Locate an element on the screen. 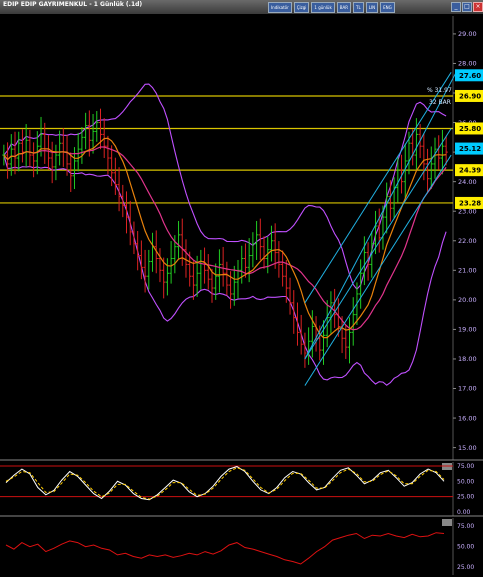 The height and width of the screenshot is (577, 483). price-level-label: 26.90 is located at coordinates (470, 96).